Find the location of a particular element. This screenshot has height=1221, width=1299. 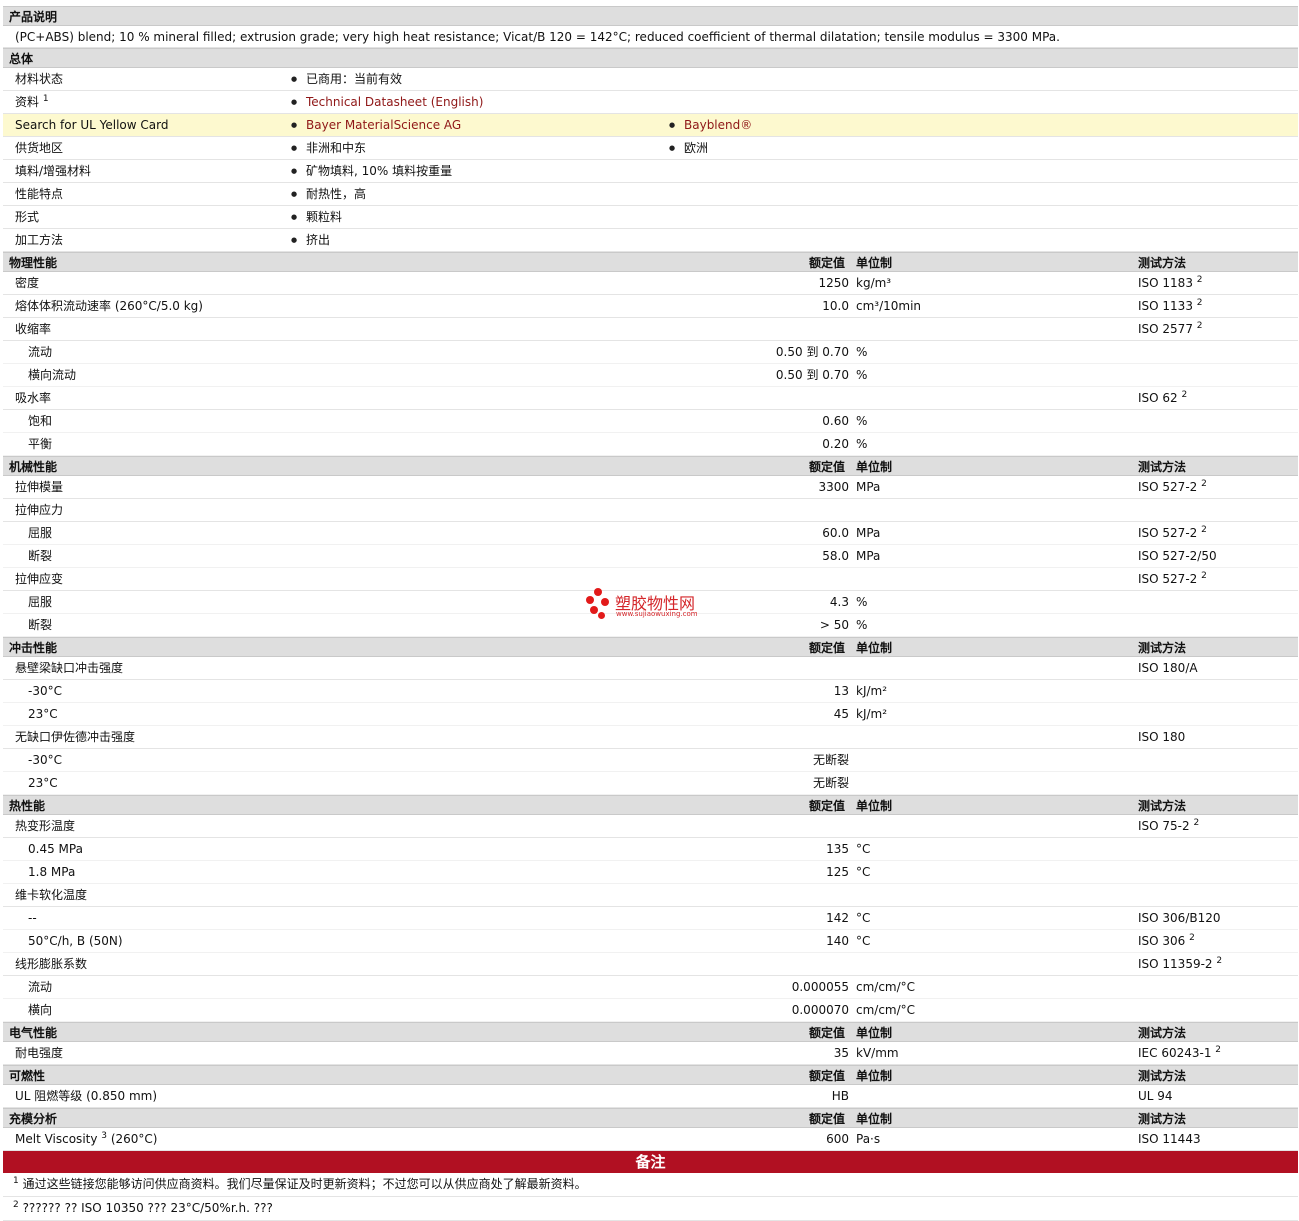

property-label: 耐电强度 is located at coordinates (39, 1053).